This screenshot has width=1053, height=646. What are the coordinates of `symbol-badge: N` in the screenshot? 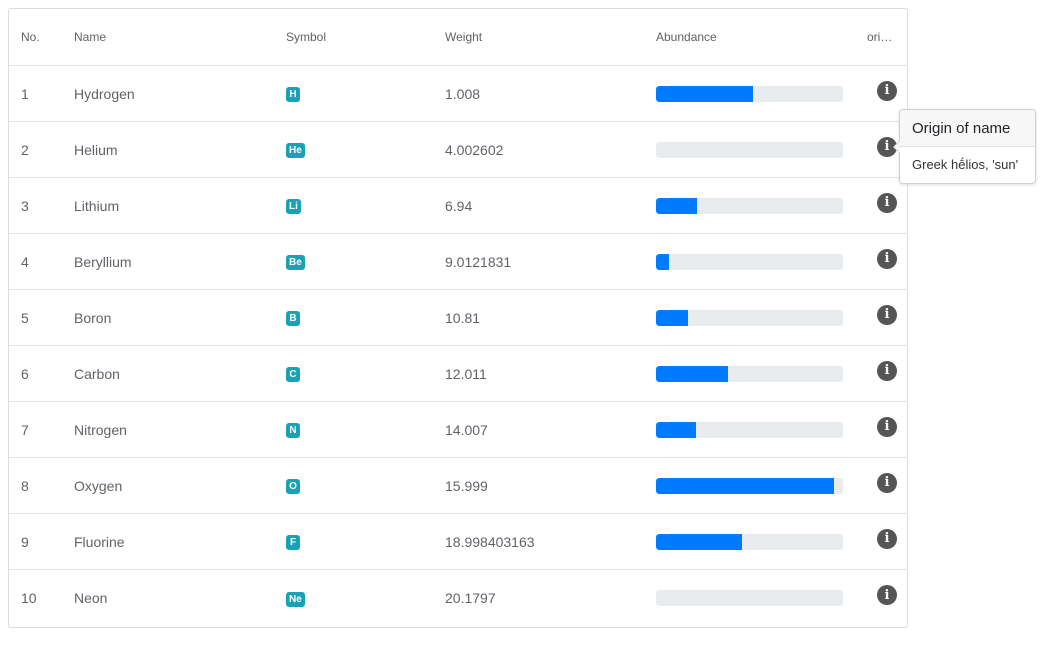 It's located at (293, 430).